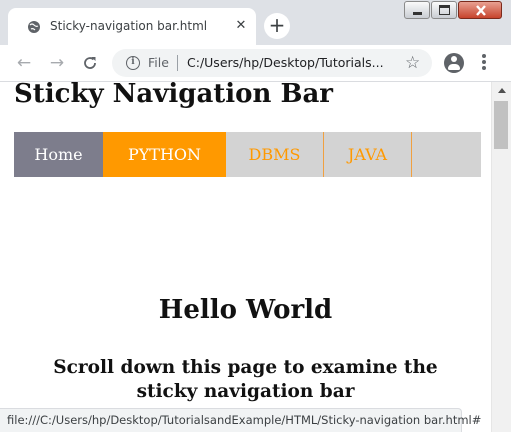  I want to click on tab-title: Sticky-navigation bar.html, so click(129, 26).